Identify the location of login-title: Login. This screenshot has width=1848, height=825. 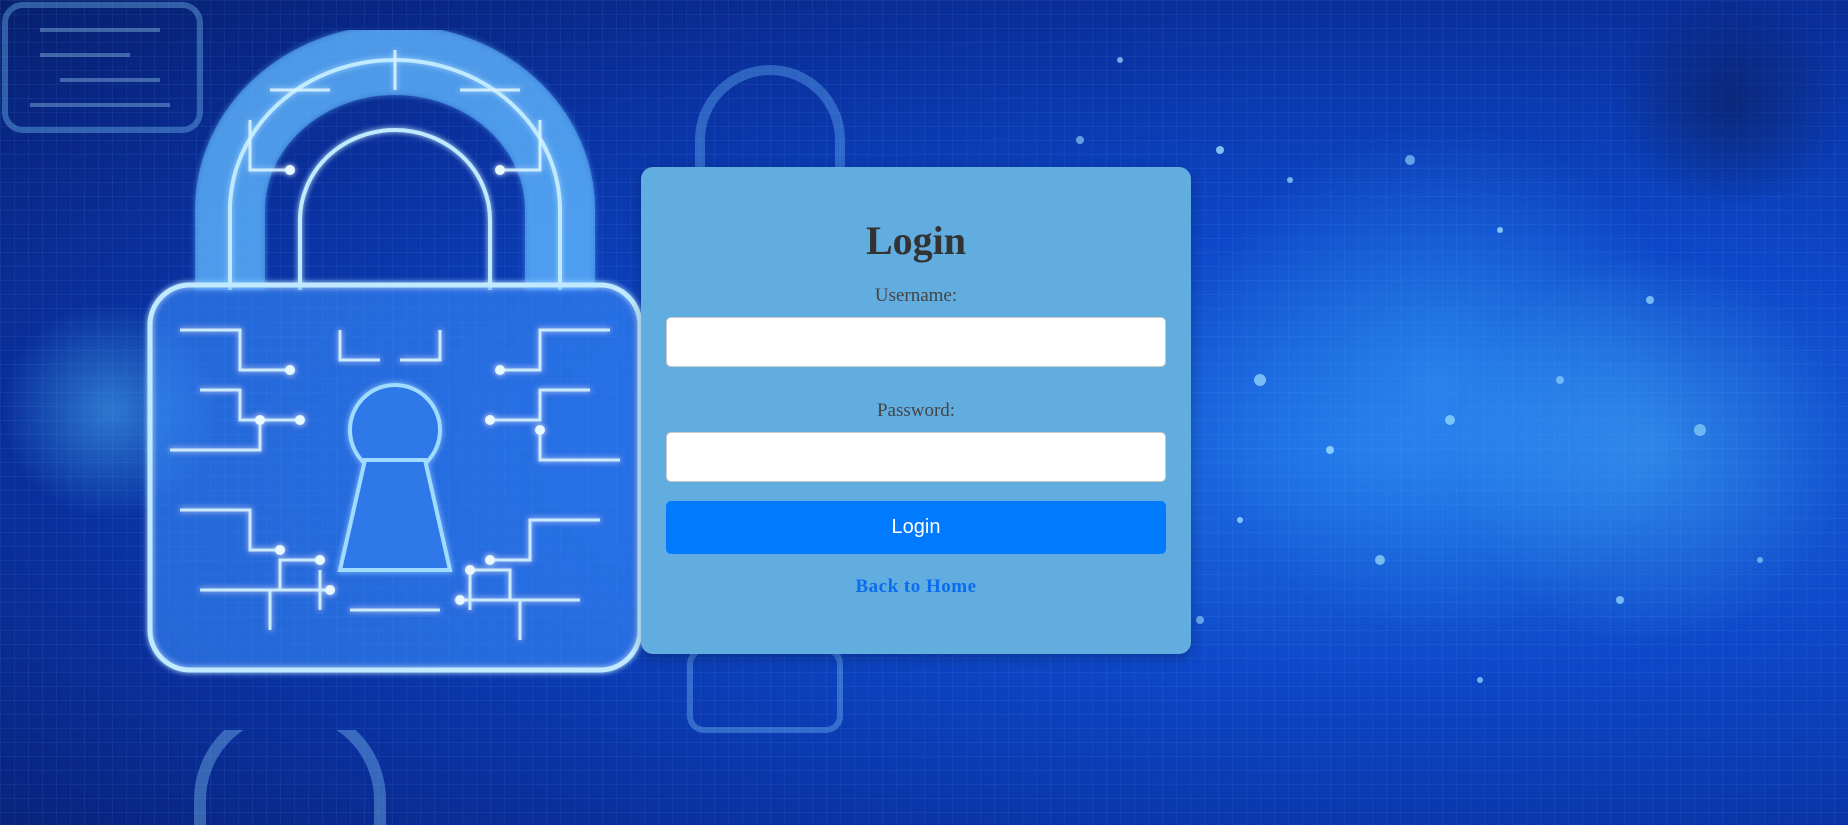
(916, 240).